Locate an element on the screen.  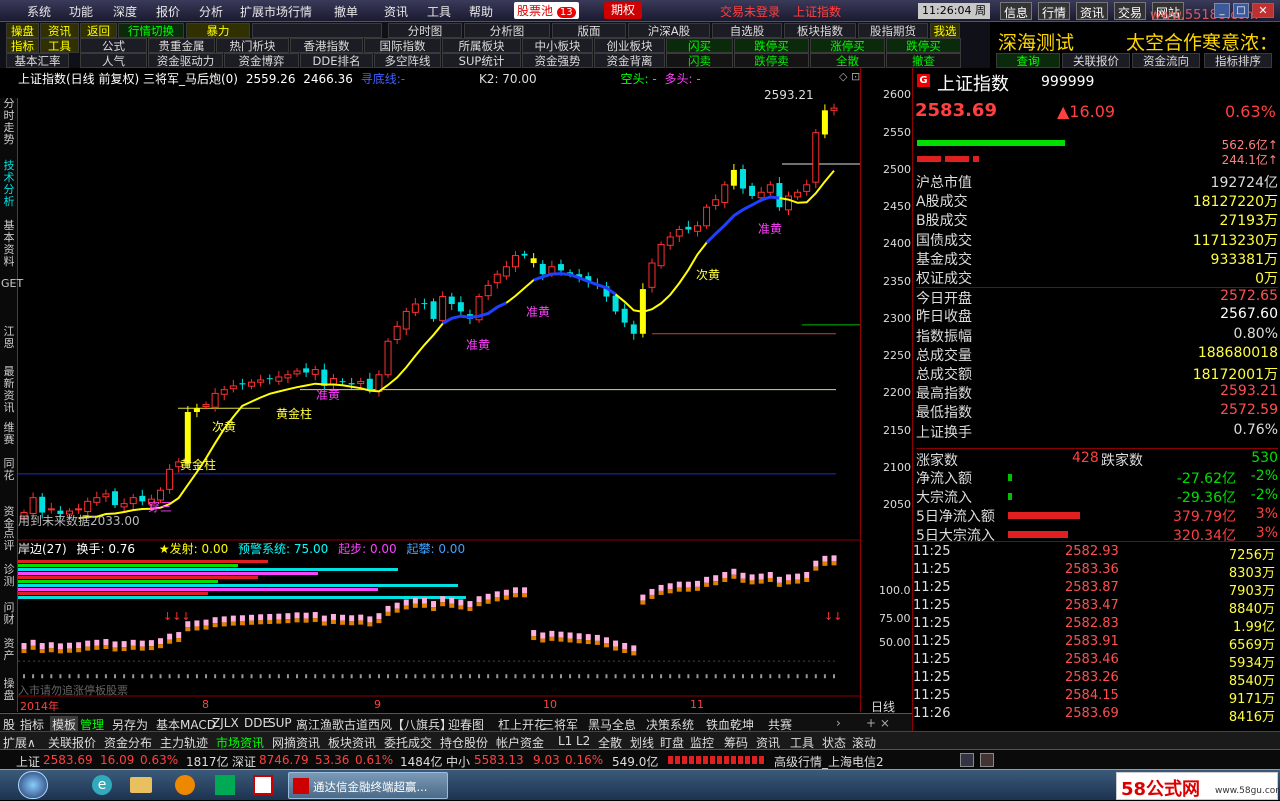
toolbar-btn: 查询 is located at coordinates (1028, 60).